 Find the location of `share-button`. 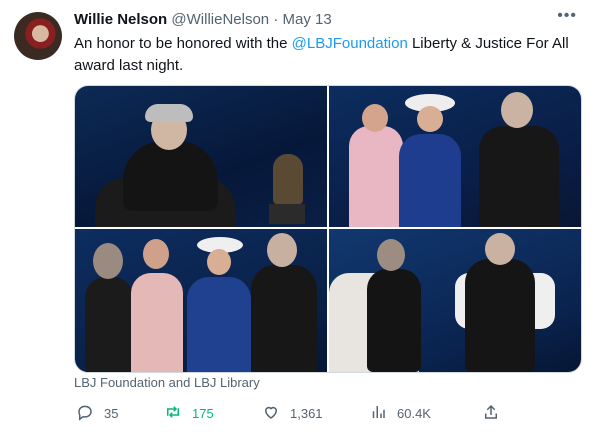

share-button is located at coordinates (491, 413).